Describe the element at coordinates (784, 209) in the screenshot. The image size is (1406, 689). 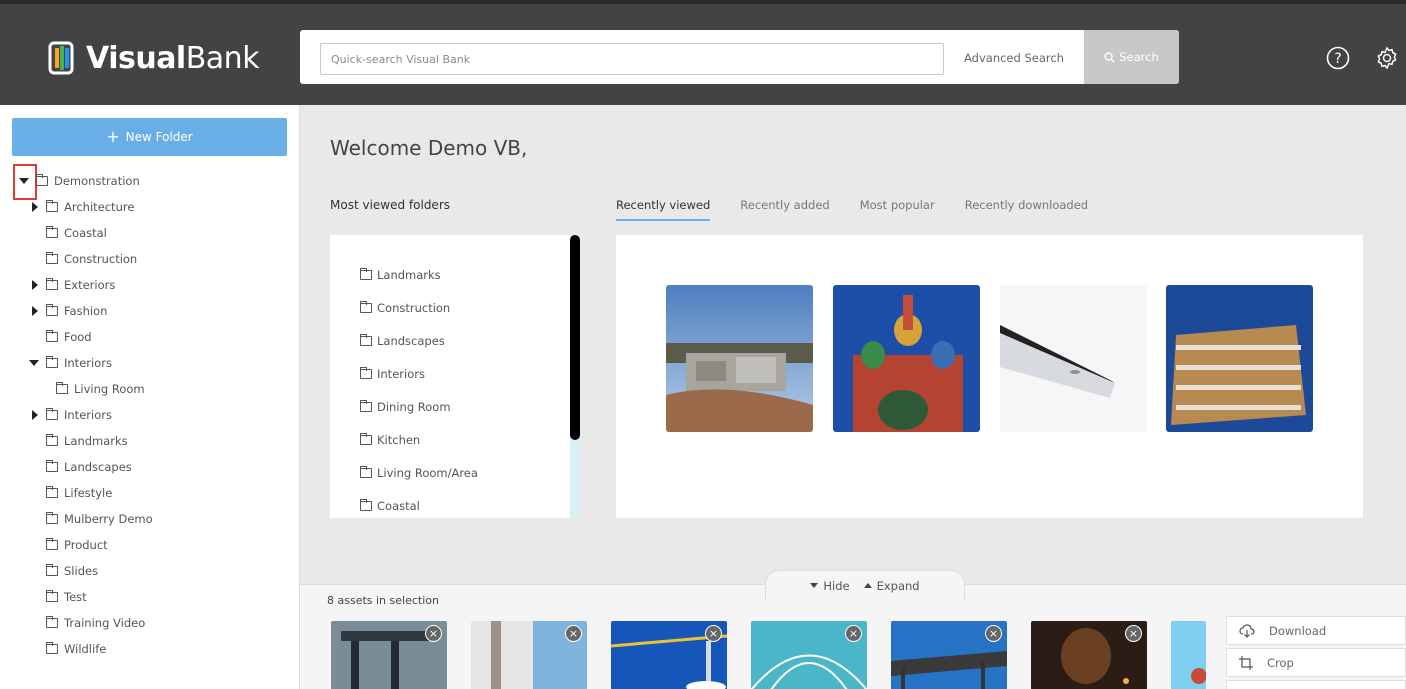
I see `tab-recently-added: Recently added` at that location.